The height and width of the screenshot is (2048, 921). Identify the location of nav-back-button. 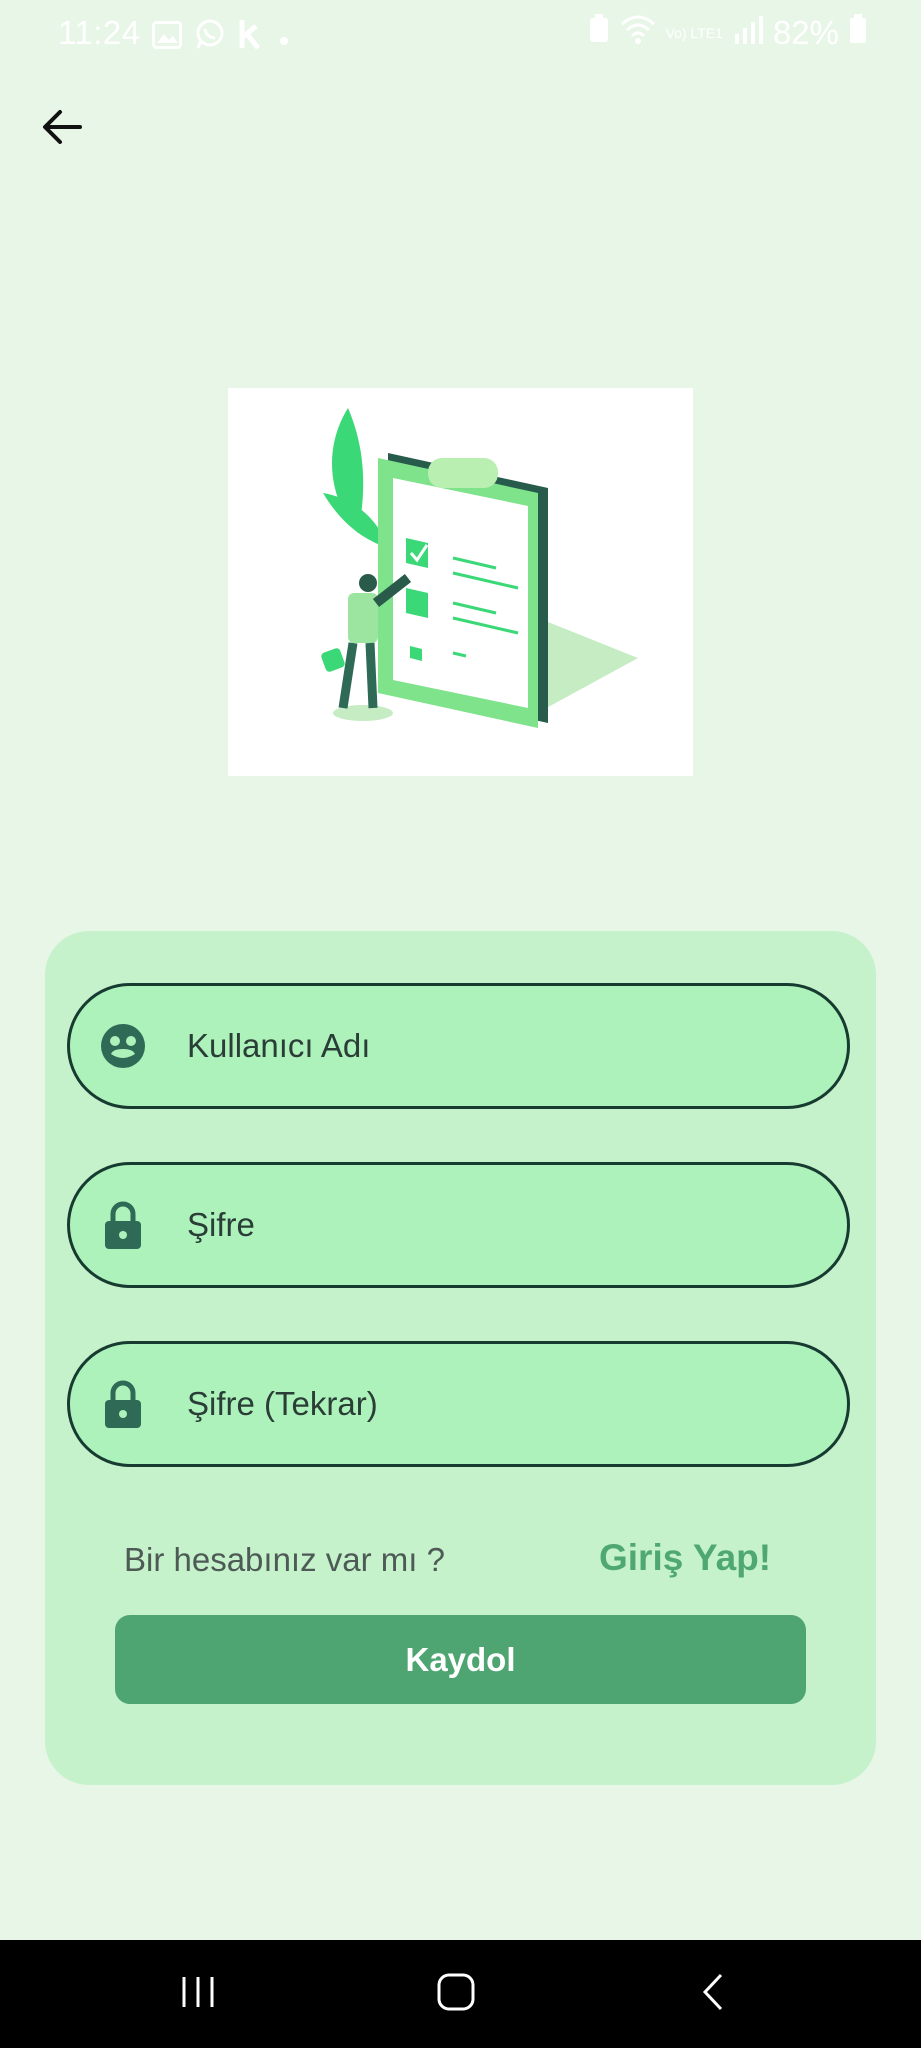
(714, 1994).